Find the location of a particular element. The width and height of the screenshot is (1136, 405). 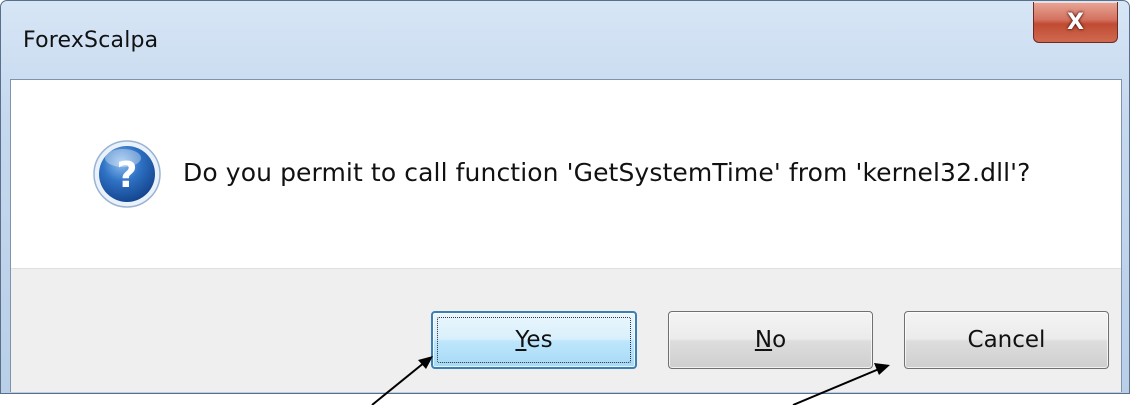

cancel-label: Cancel is located at coordinates (1006, 340).